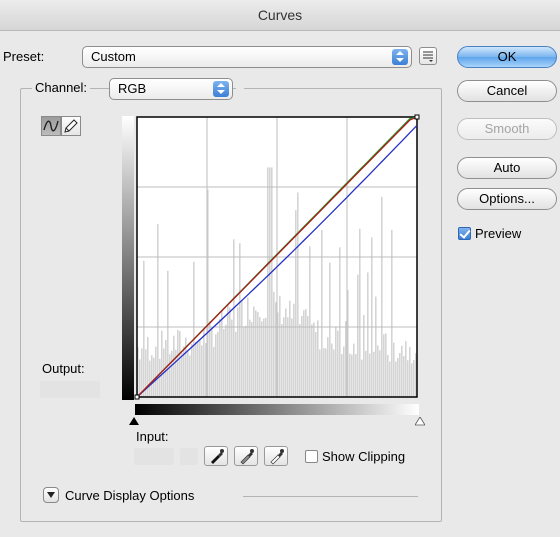 This screenshot has height=537, width=560. Describe the element at coordinates (154, 456) in the screenshot. I see `input-value-field` at that location.